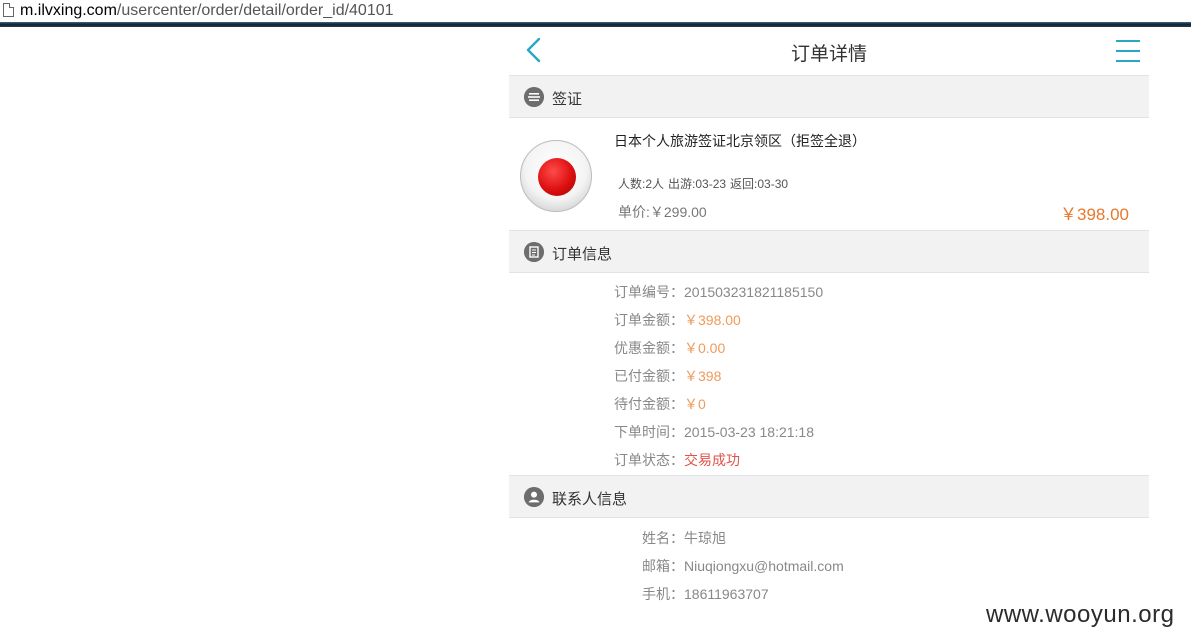  I want to click on contact-email-value: Niuqiongxu@hotmail.com, so click(764, 566).